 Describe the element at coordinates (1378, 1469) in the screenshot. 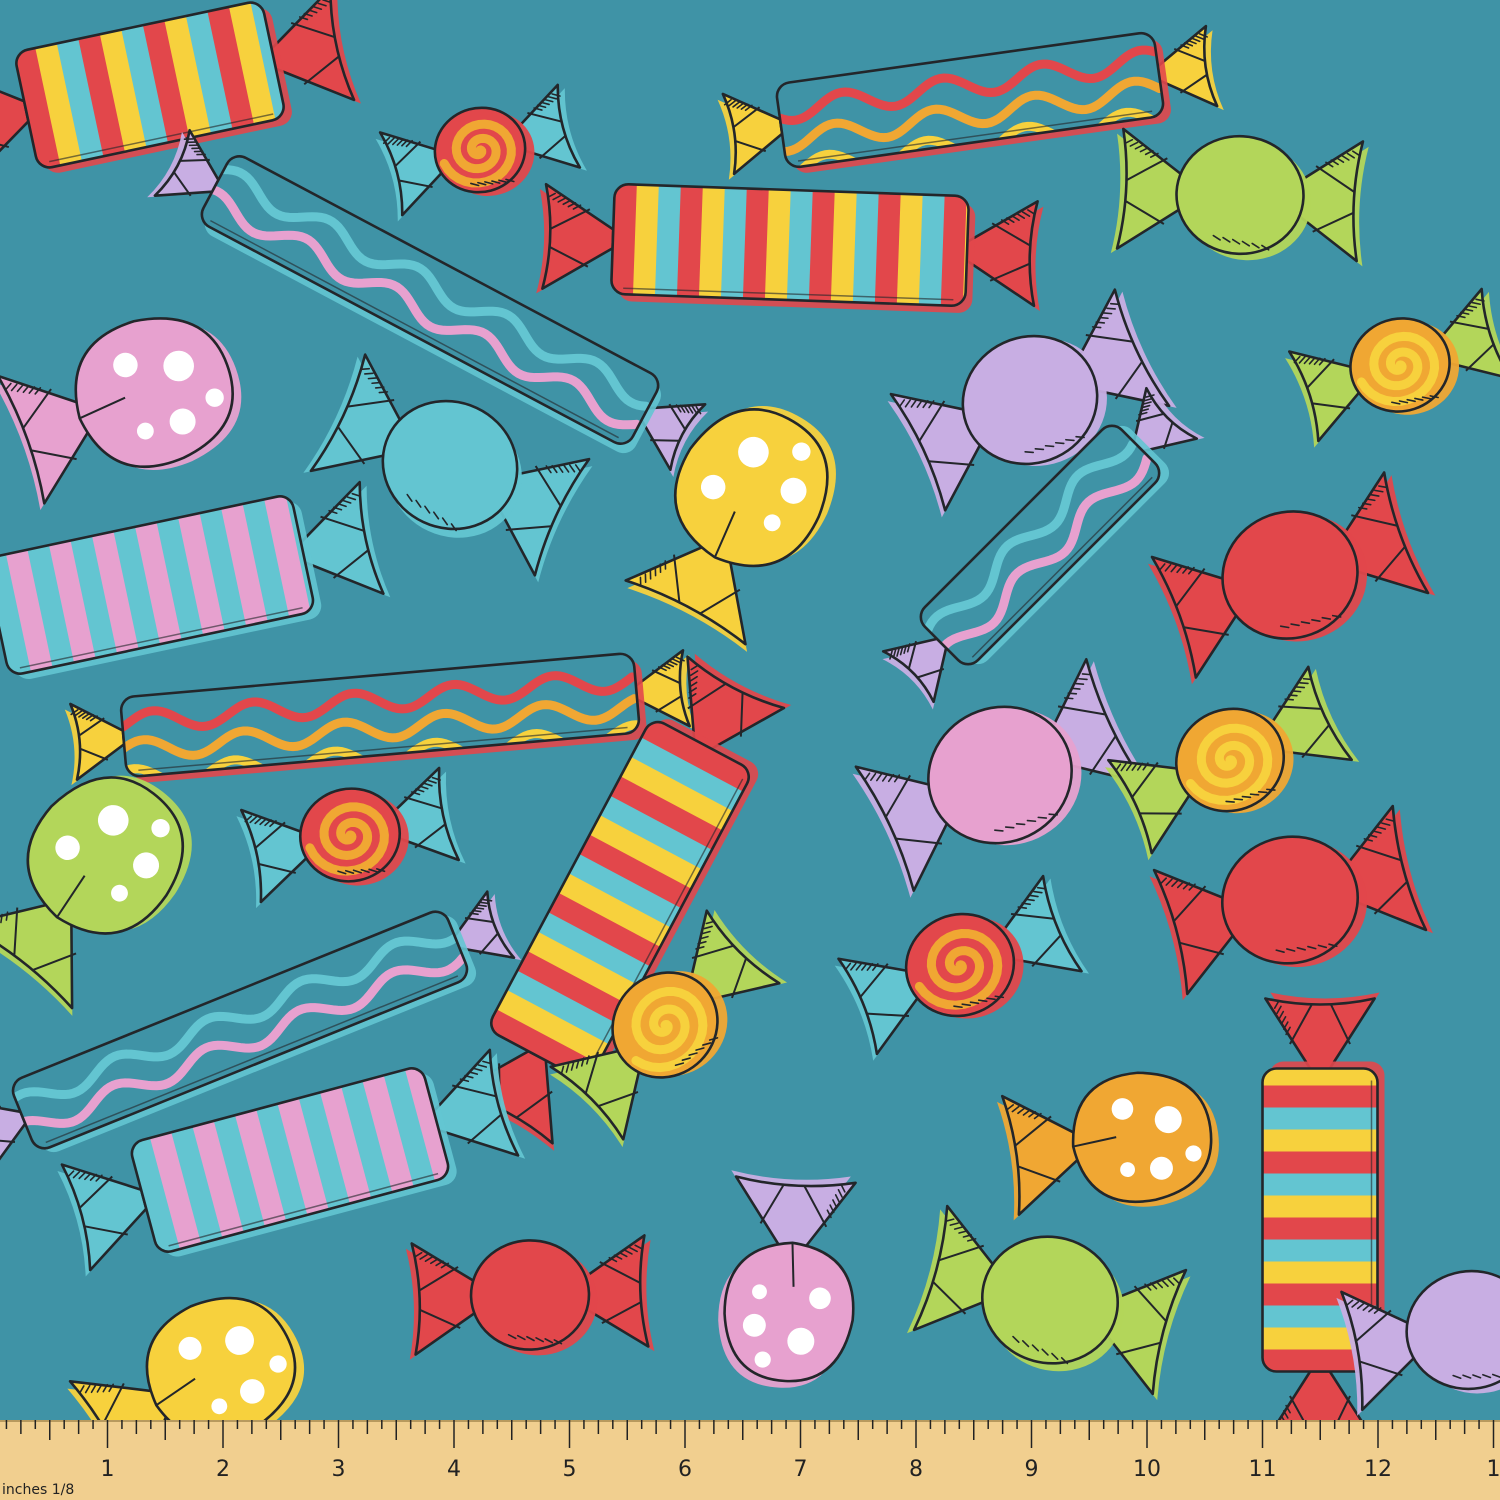

I see `ruler-number: 12` at that location.